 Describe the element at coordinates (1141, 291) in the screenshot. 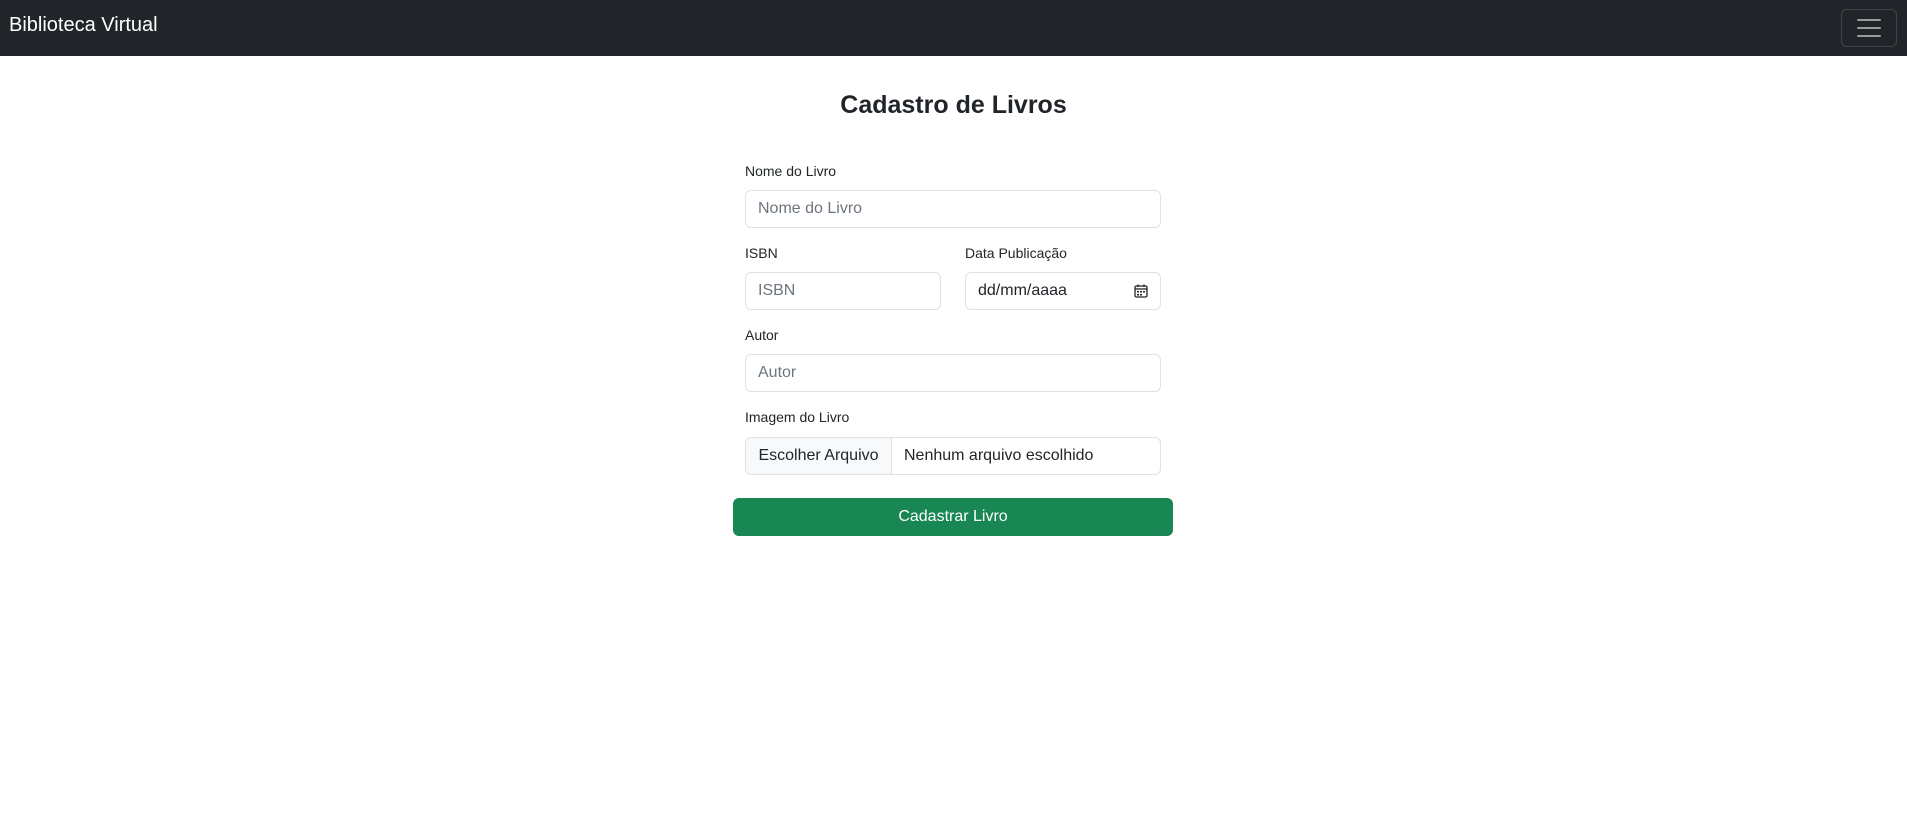

I see `calendar-icon` at that location.